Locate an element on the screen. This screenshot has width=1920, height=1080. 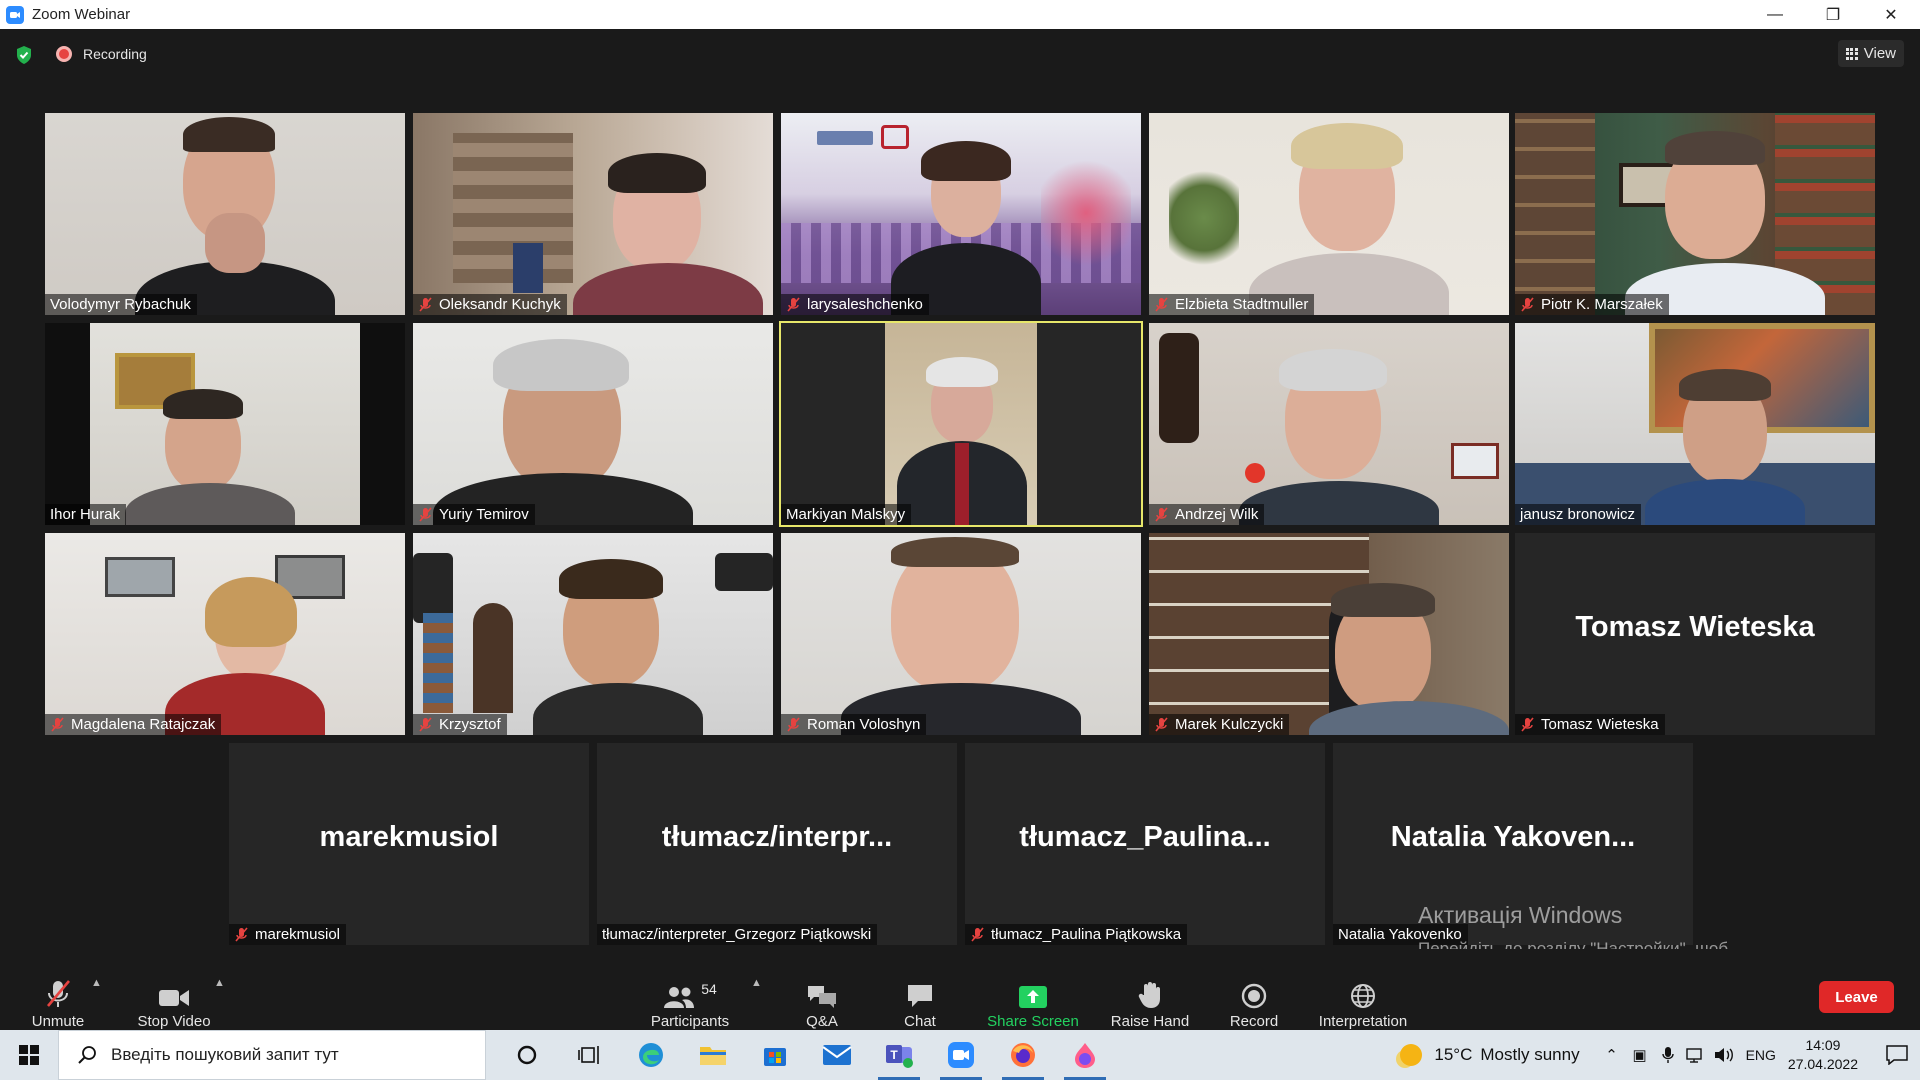
raise-hand-button: Raise Hand is located at coordinates (1150, 989).